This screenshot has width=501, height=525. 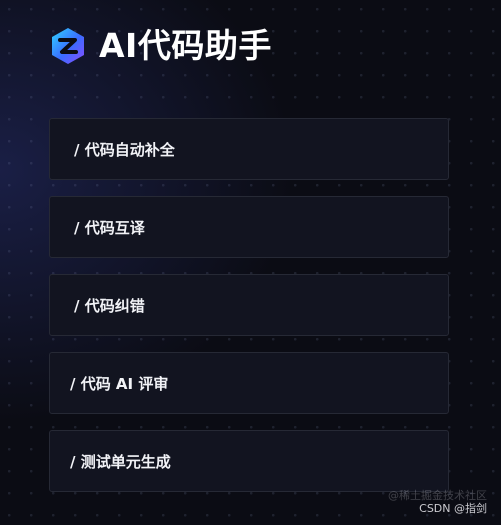 I want to click on ai-code-assistant-logo-icon, so click(x=68, y=46).